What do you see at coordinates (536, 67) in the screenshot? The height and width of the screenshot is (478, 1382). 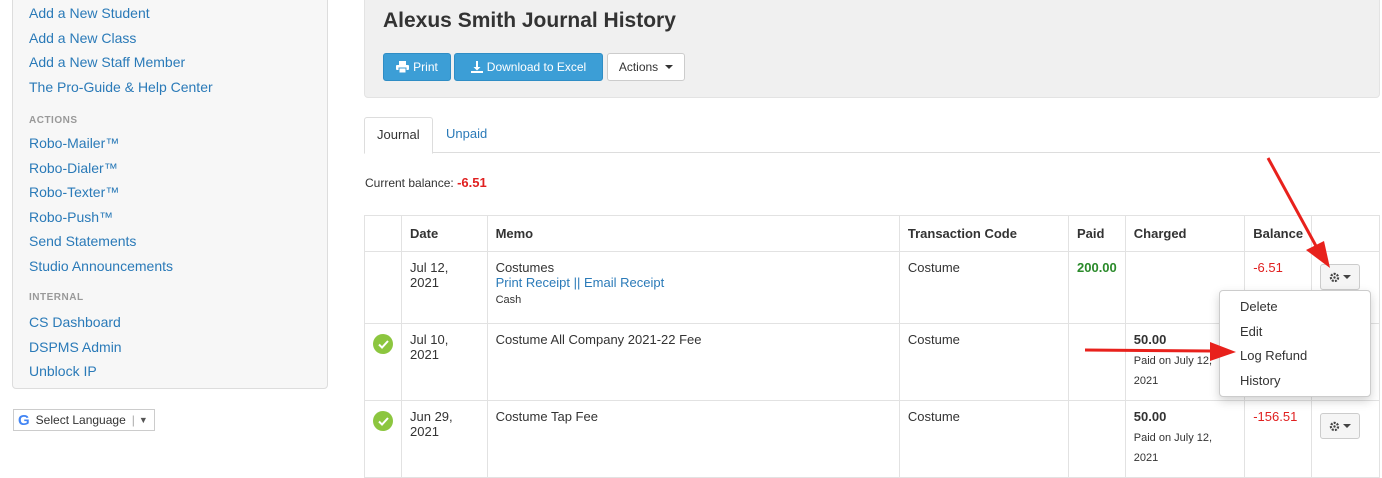 I see `download-excel-label: Download to Excel` at bounding box center [536, 67].